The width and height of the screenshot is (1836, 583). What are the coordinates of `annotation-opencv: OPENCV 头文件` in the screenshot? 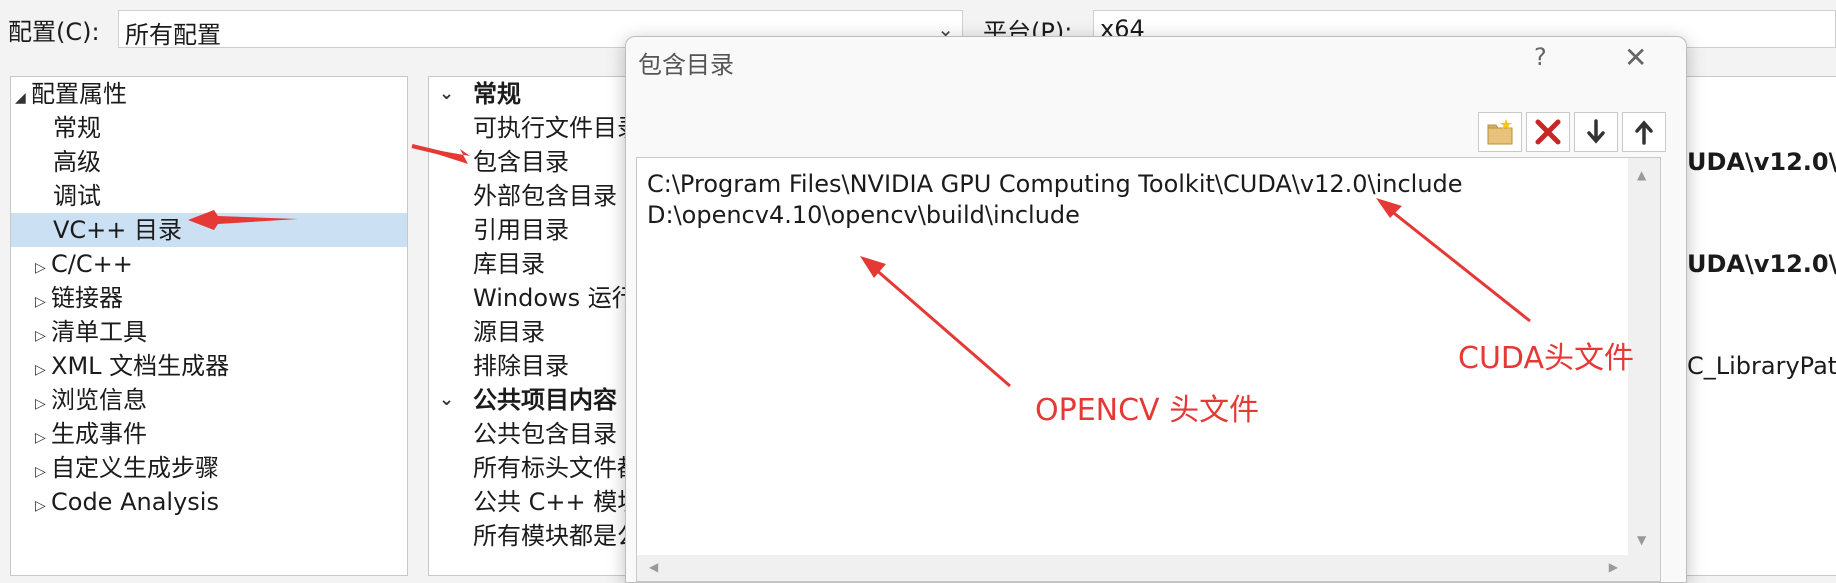 It's located at (1147, 410).